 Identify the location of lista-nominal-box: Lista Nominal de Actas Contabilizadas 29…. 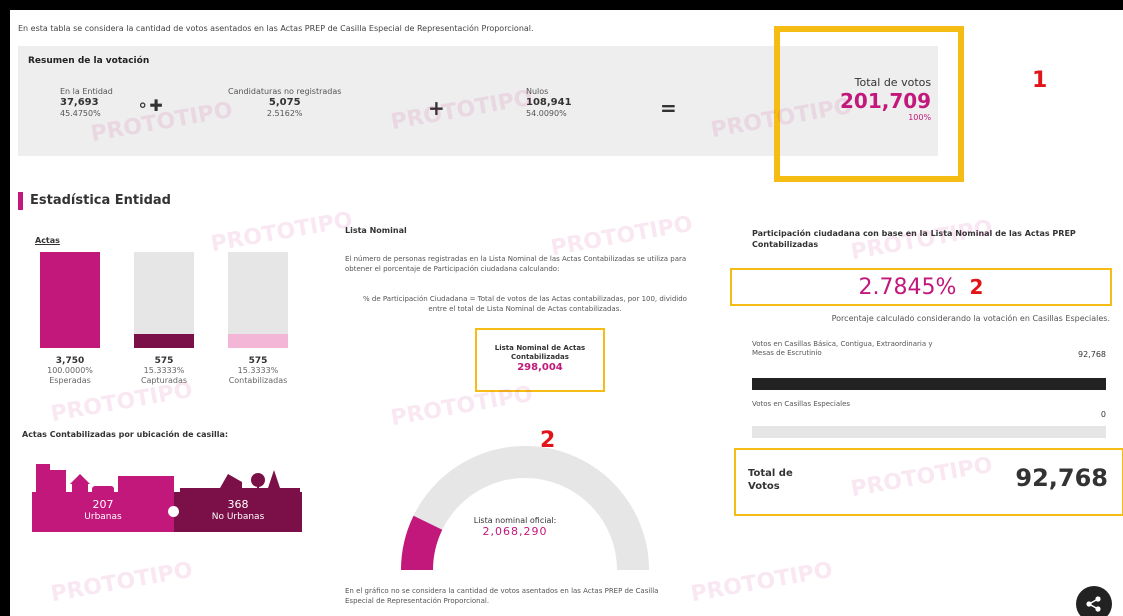
(540, 360).